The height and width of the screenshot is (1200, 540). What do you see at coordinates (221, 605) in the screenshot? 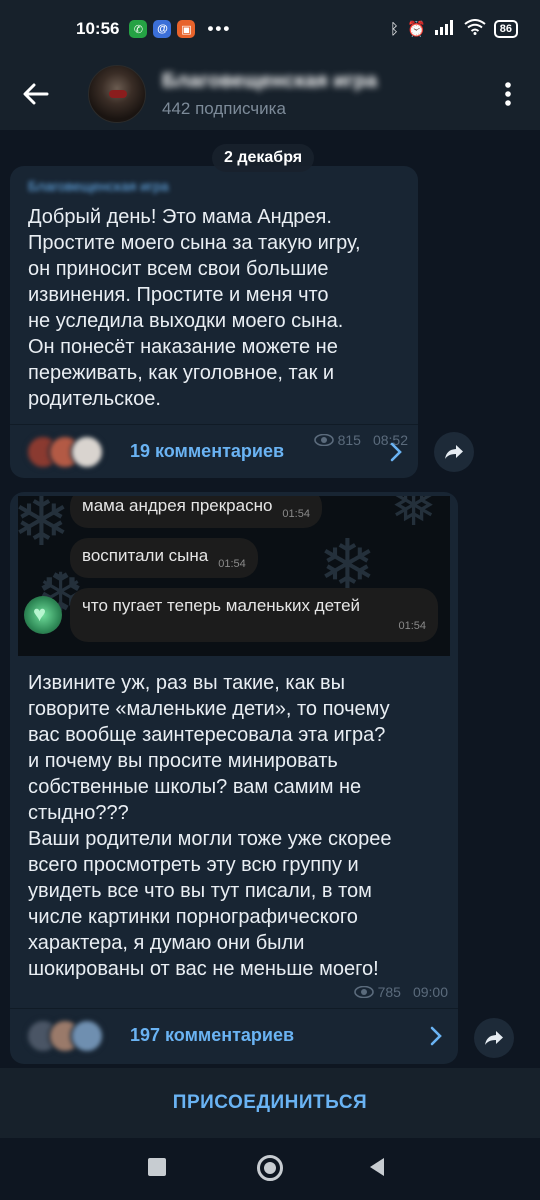
I see `embedded-message-text: что пугает теперь маленьких детей` at bounding box center [221, 605].